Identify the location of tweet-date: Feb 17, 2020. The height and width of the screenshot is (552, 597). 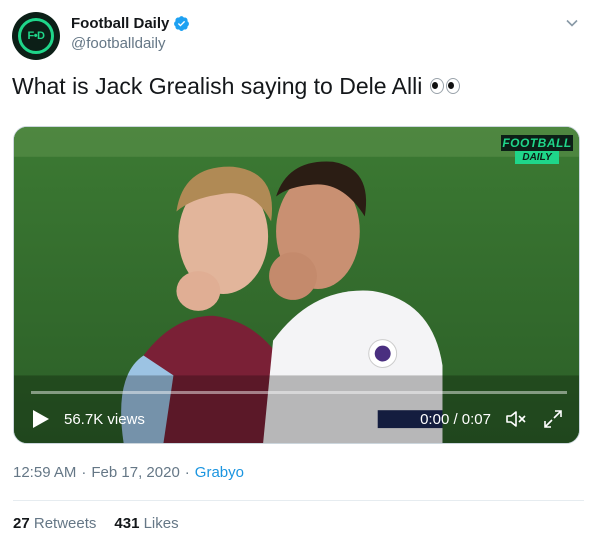
(135, 472).